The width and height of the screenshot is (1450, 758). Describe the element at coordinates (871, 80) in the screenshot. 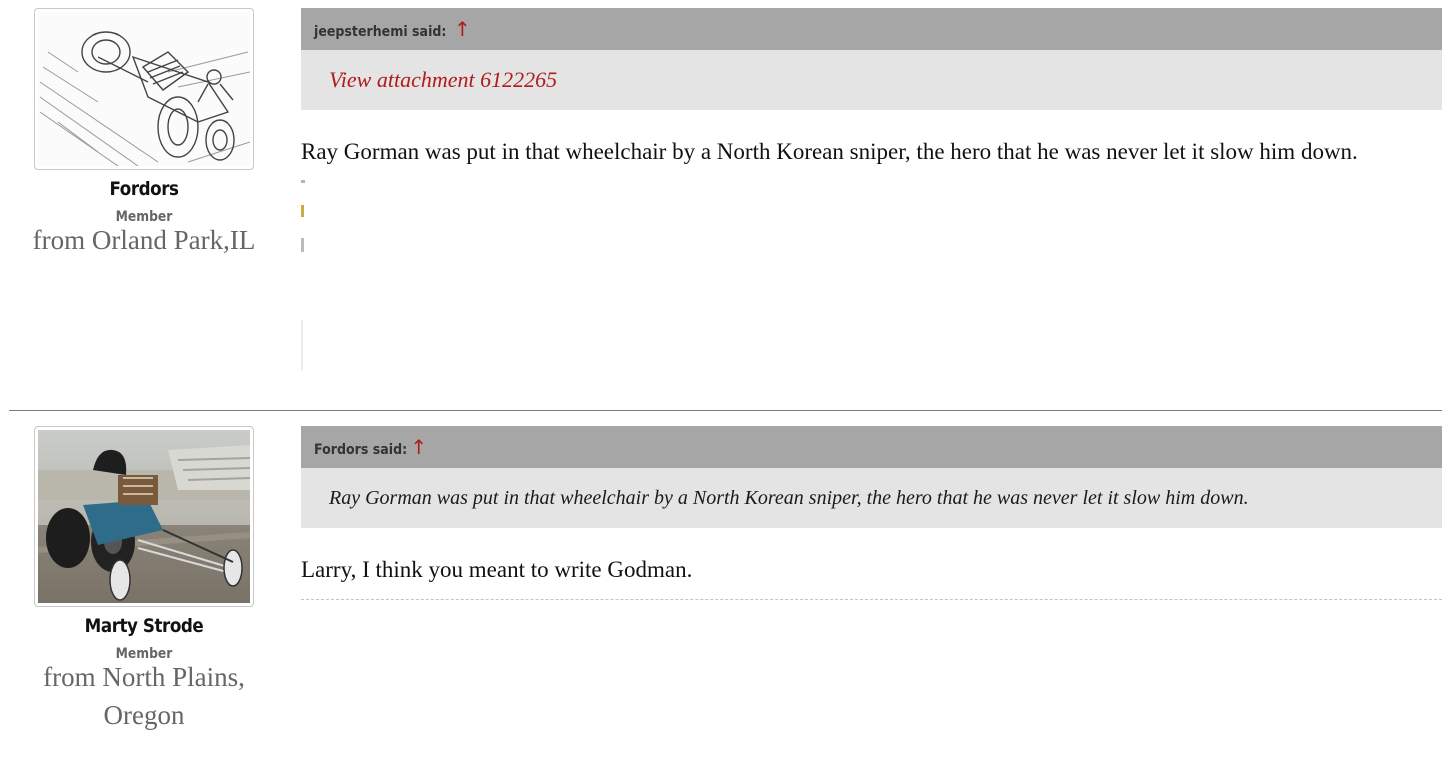

I see `quote-body: View attachment 6122265` at that location.